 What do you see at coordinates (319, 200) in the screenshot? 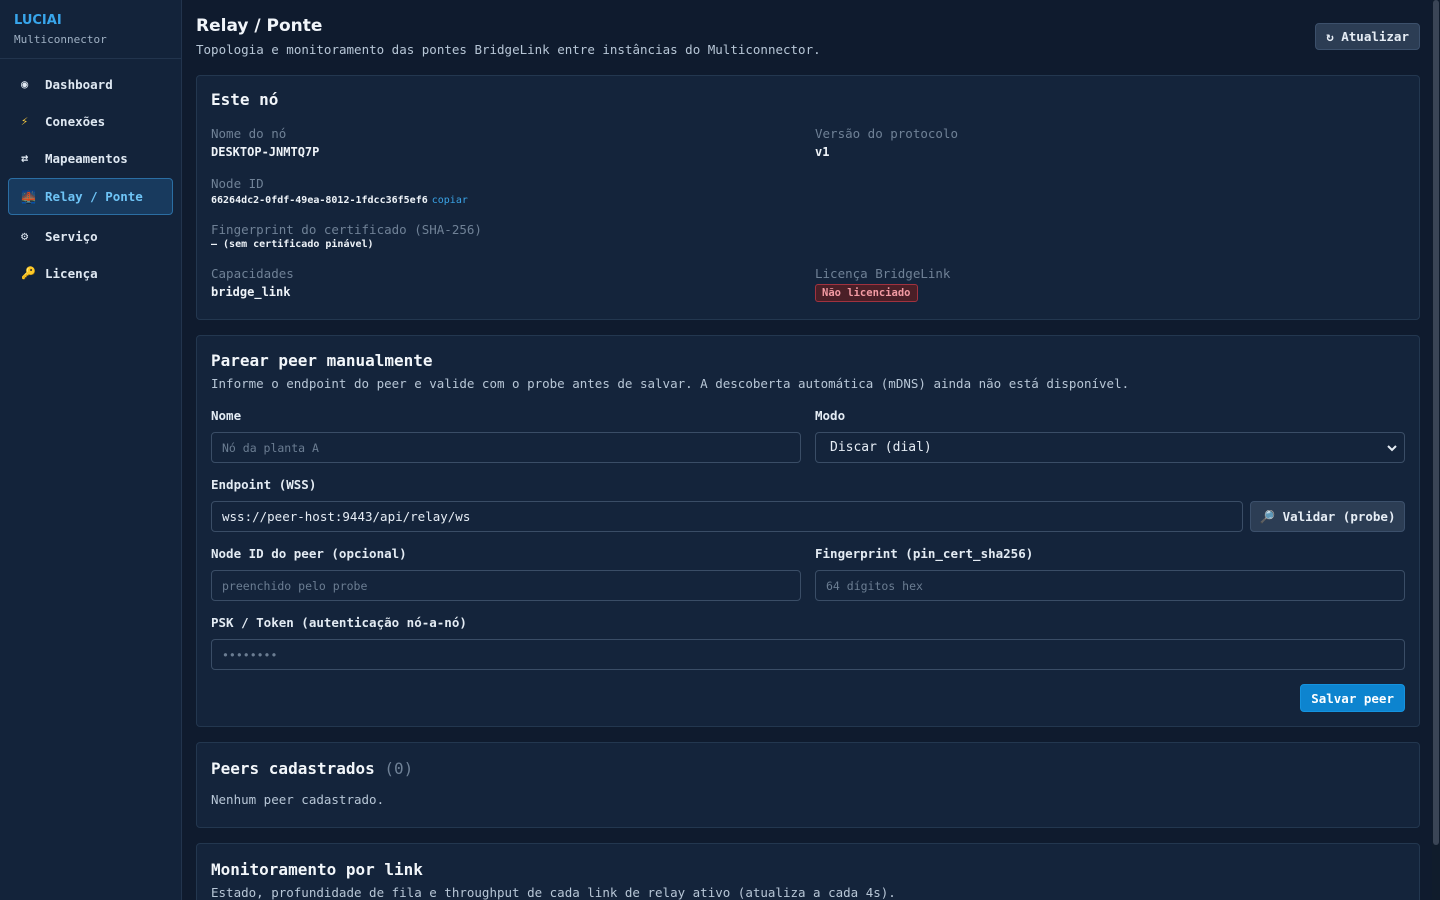
I see `node-id-value: 66264dc2-0fdf-49ea-8012-1fdcc36f5ef6` at bounding box center [319, 200].